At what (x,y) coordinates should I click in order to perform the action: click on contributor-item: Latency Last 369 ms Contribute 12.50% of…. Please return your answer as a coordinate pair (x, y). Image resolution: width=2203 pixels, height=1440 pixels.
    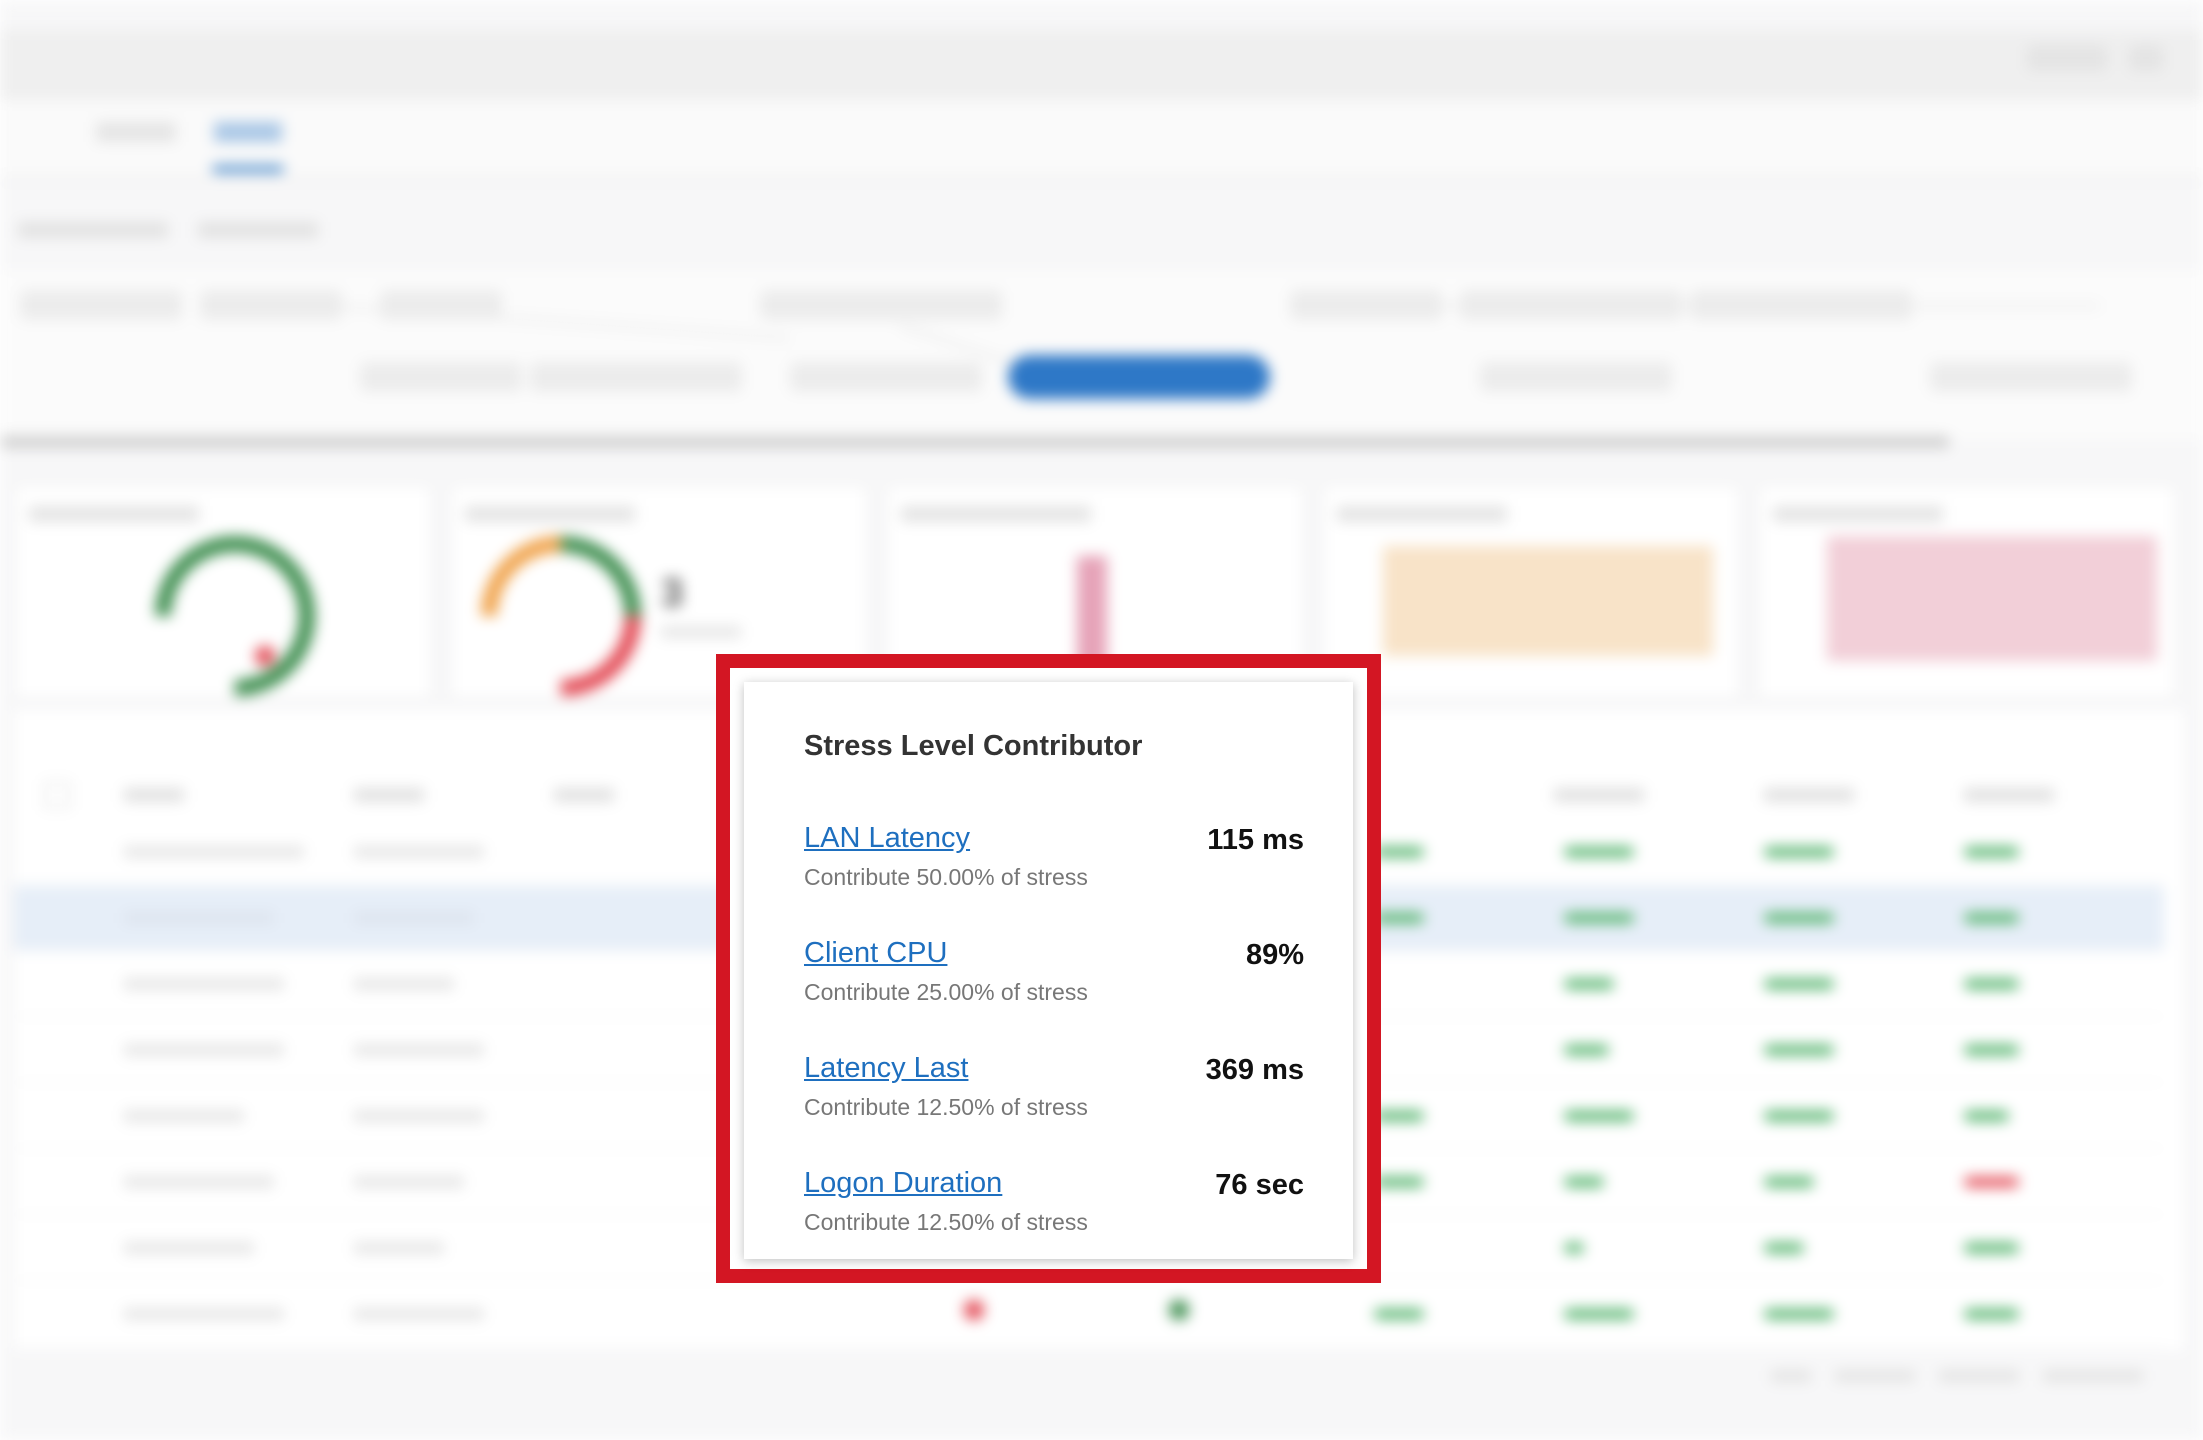
    Looking at the image, I should click on (1054, 1109).